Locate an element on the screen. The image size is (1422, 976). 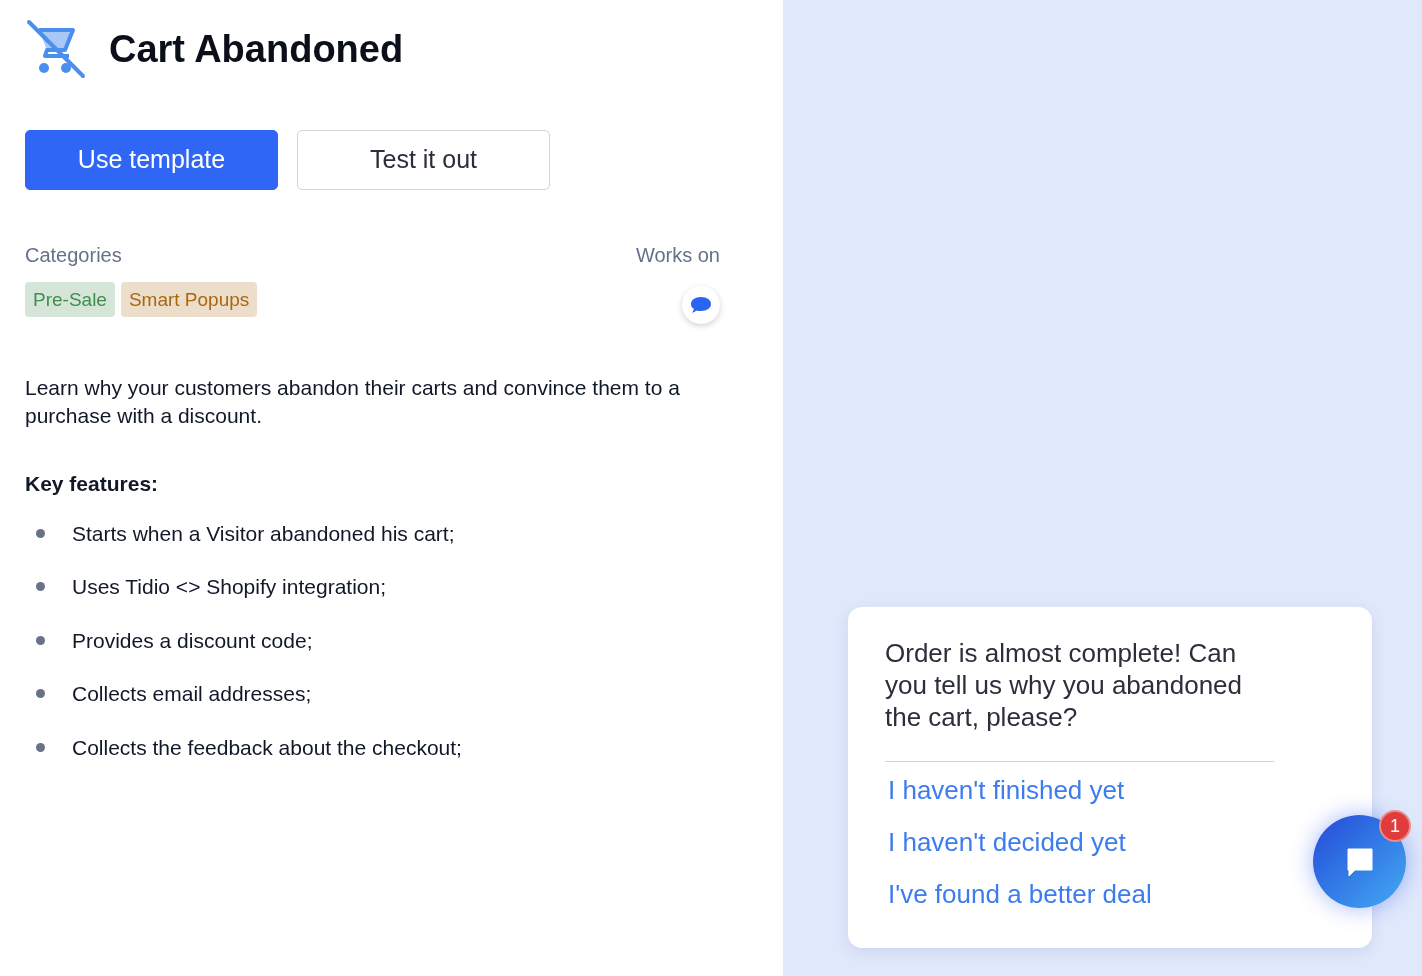
categories-label: Categories is located at coordinates (74, 255).